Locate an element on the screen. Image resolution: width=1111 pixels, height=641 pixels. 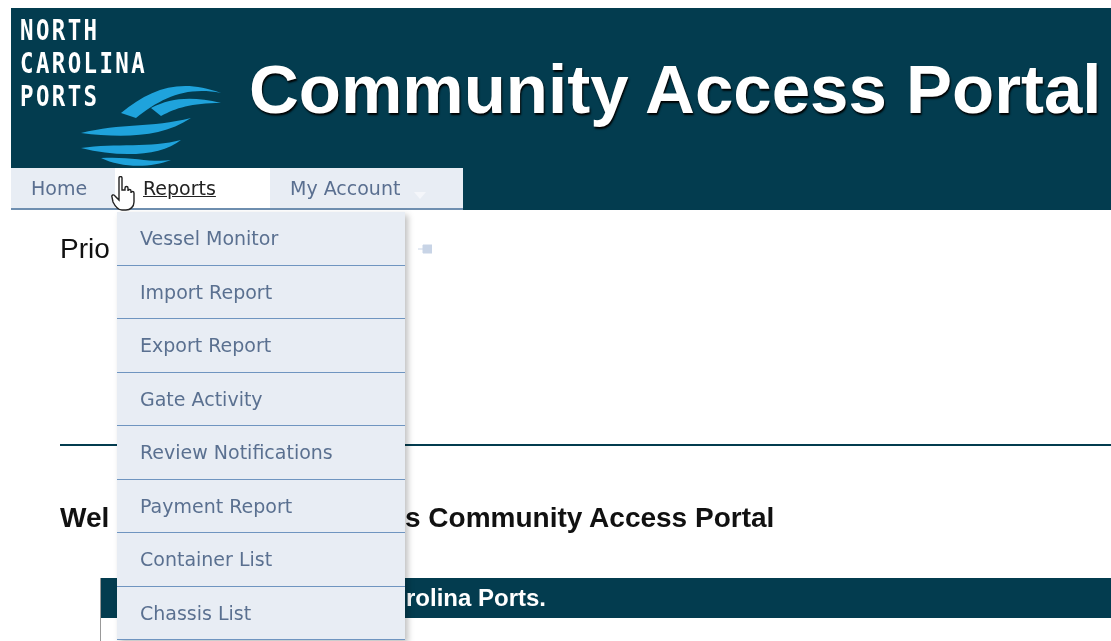
port-logo: NORTH CAROLINA PORTS is located at coordinates (120, 86).